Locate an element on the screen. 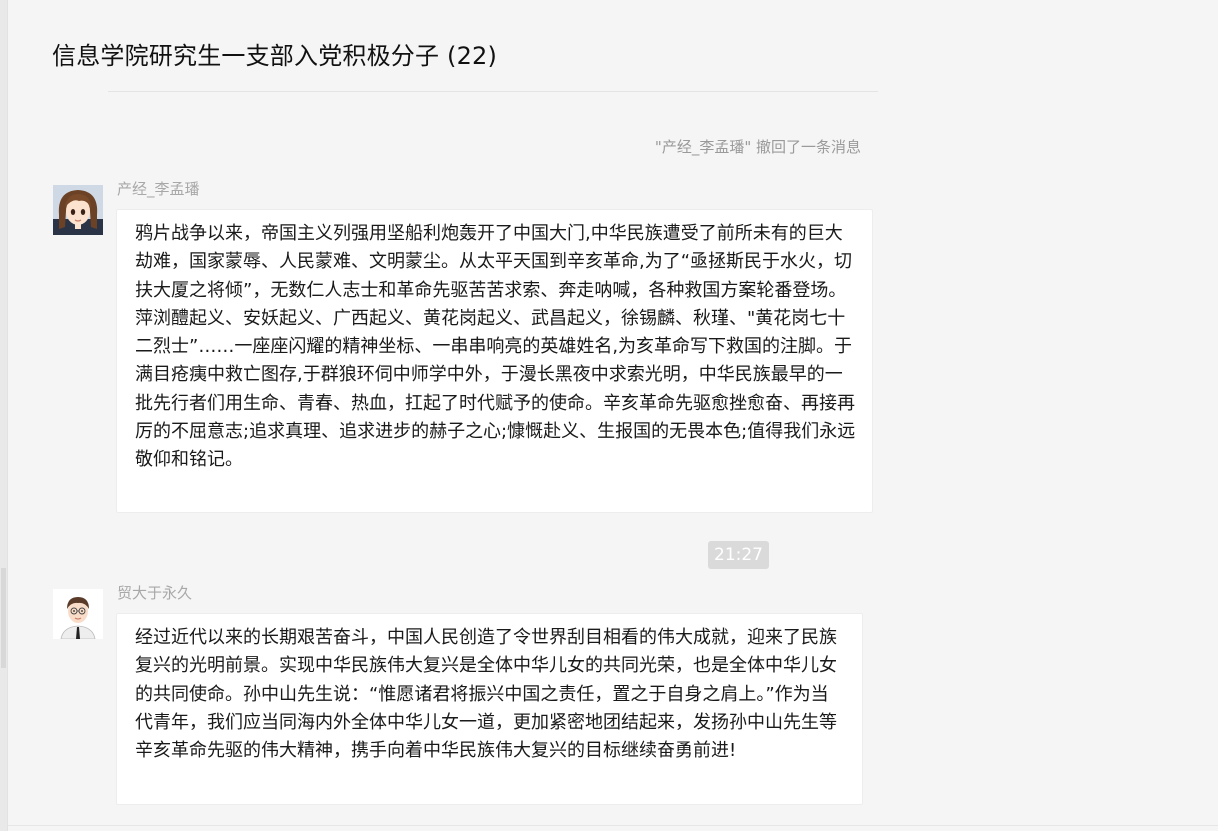  chat-title: 信息学院研究生一支部入党积极分子 (22) is located at coordinates (275, 56).